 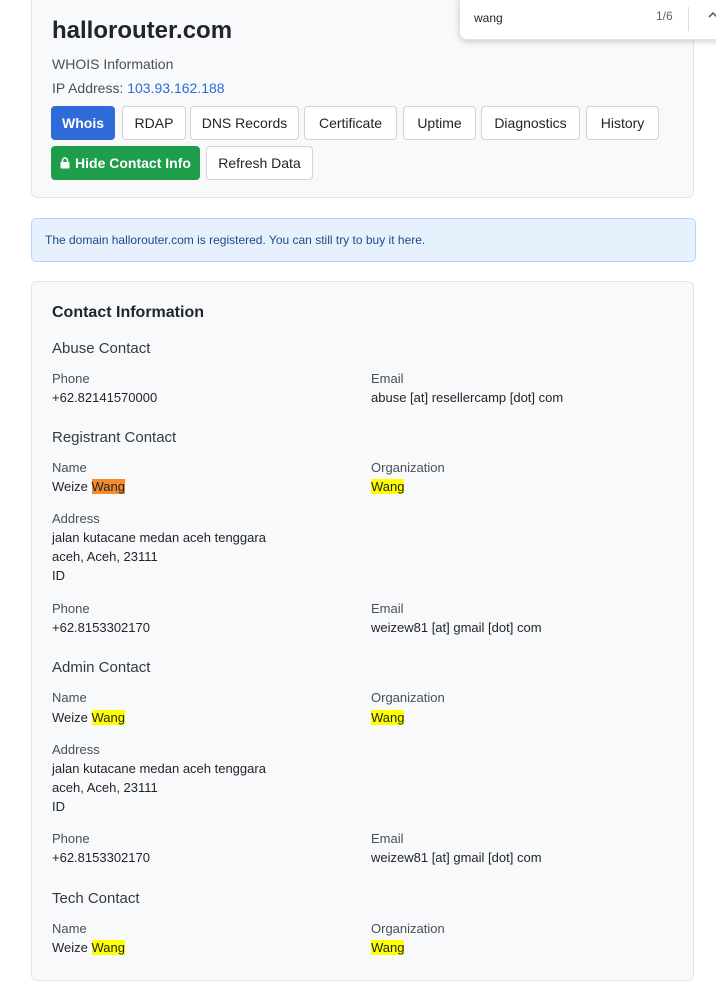 What do you see at coordinates (664, 16) in the screenshot?
I see `find-match-count: 1/6` at bounding box center [664, 16].